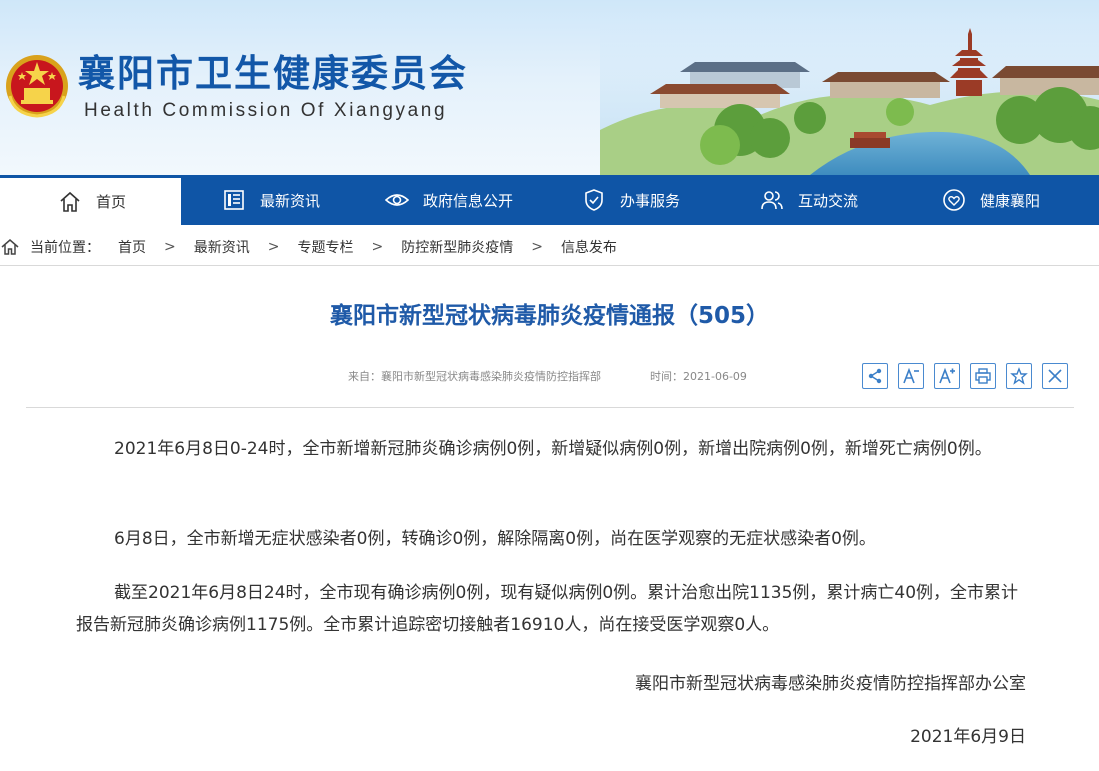  What do you see at coordinates (772, 200) in the screenshot?
I see `users-icon` at bounding box center [772, 200].